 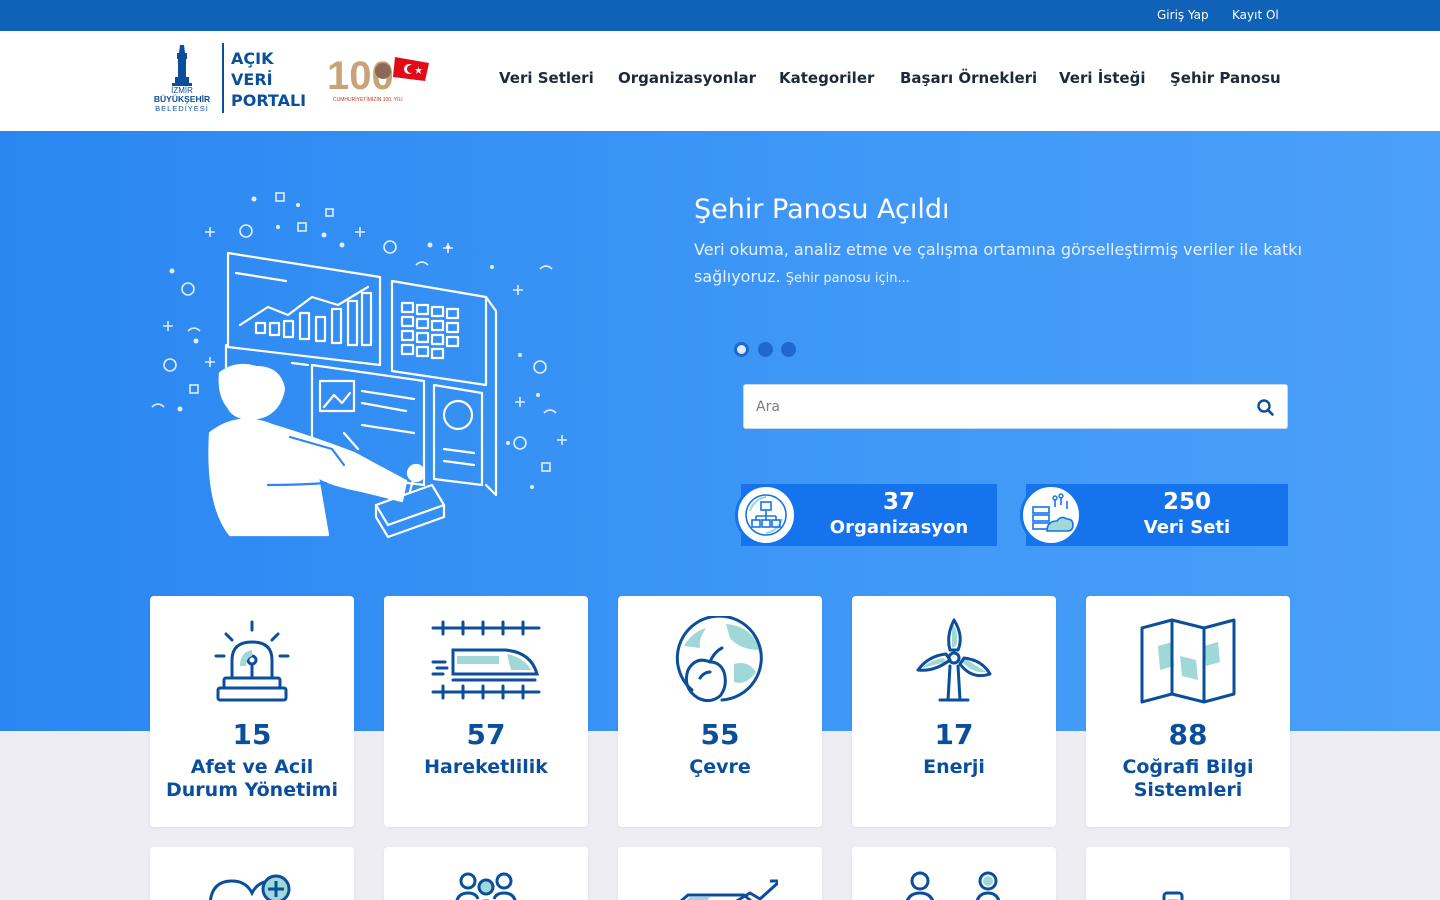 What do you see at coordinates (546, 78) in the screenshot?
I see `nav-veri-setleri: Veri Setleri` at bounding box center [546, 78].